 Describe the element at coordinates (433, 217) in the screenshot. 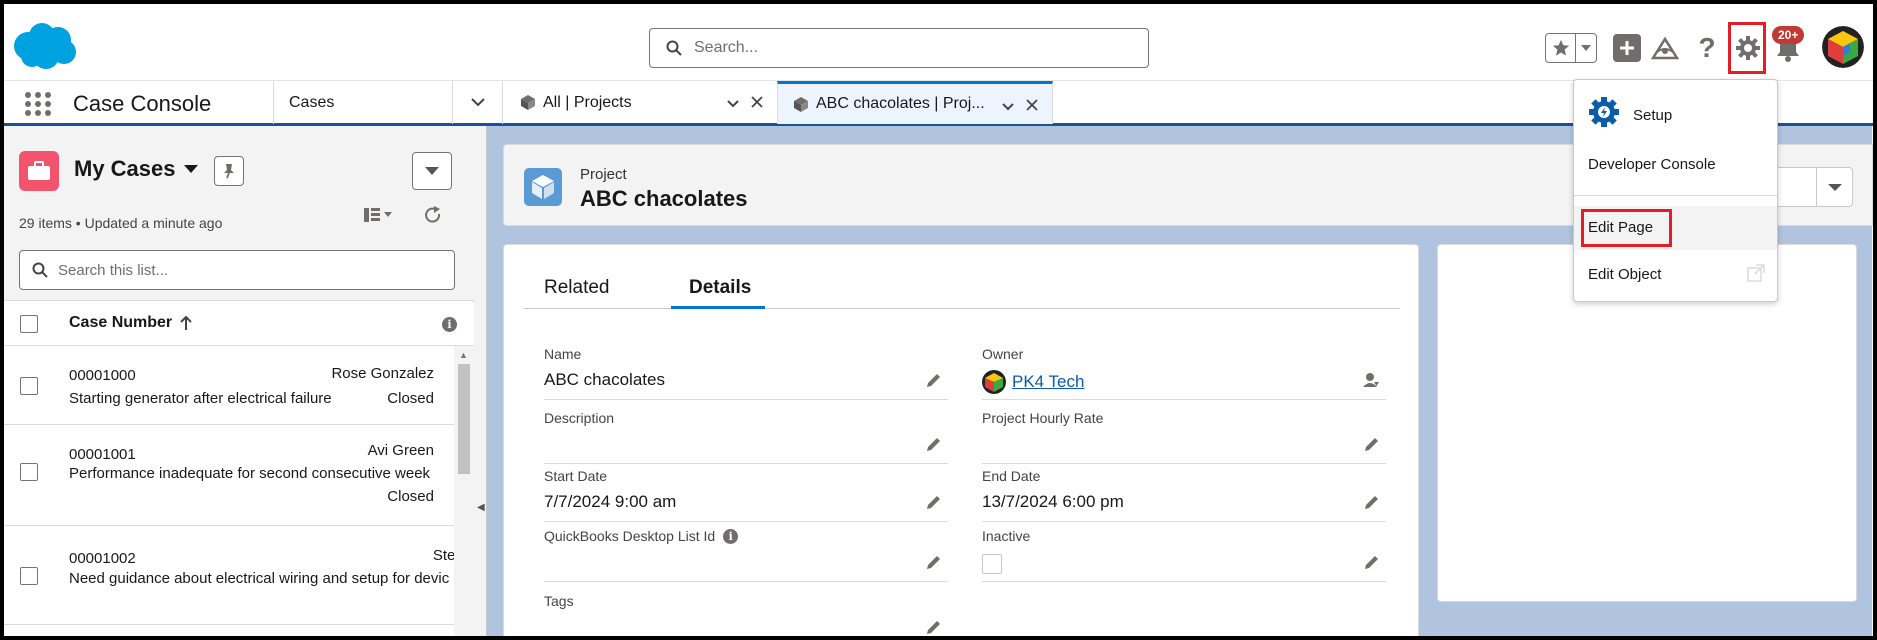

I see `refresh-icon` at that location.